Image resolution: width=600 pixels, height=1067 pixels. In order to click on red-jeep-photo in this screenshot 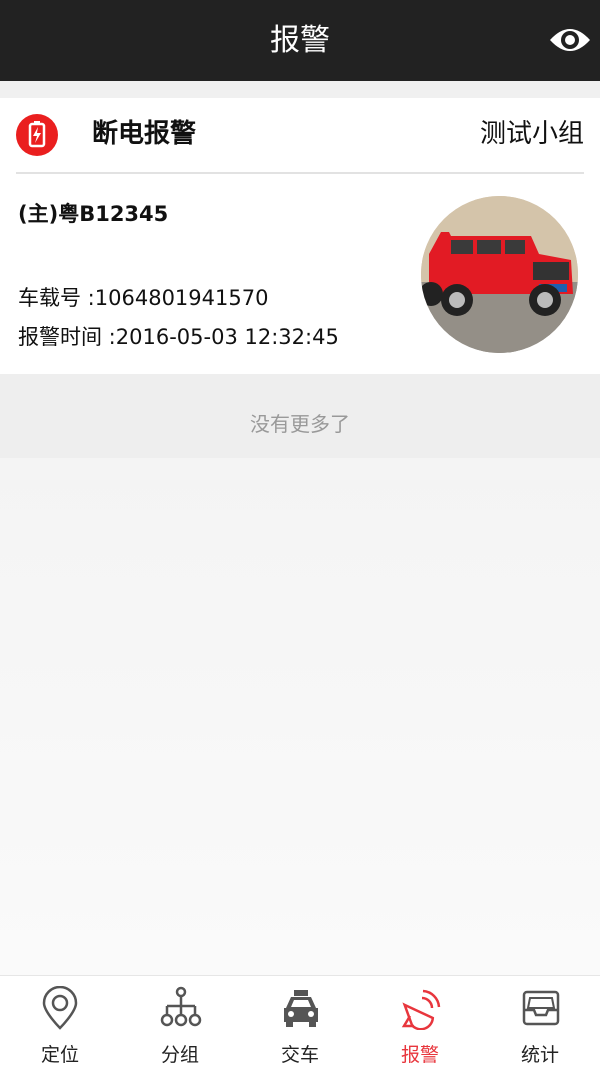, I will do `click(499, 274)`.